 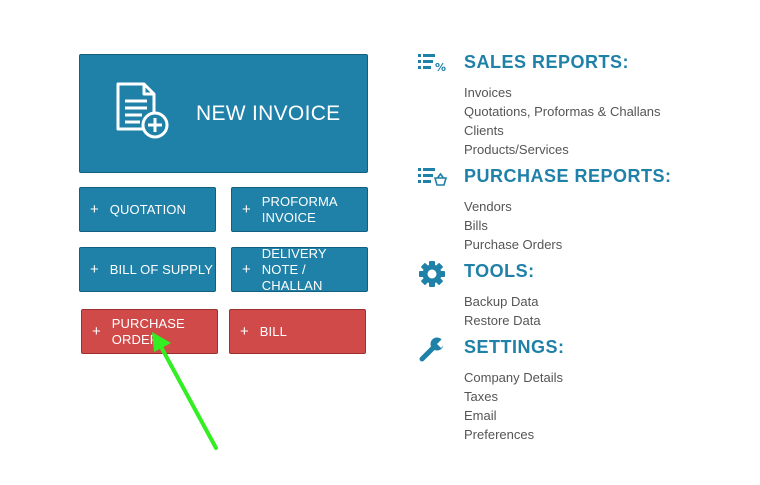 I want to click on wrench-icon, so click(x=432, y=352).